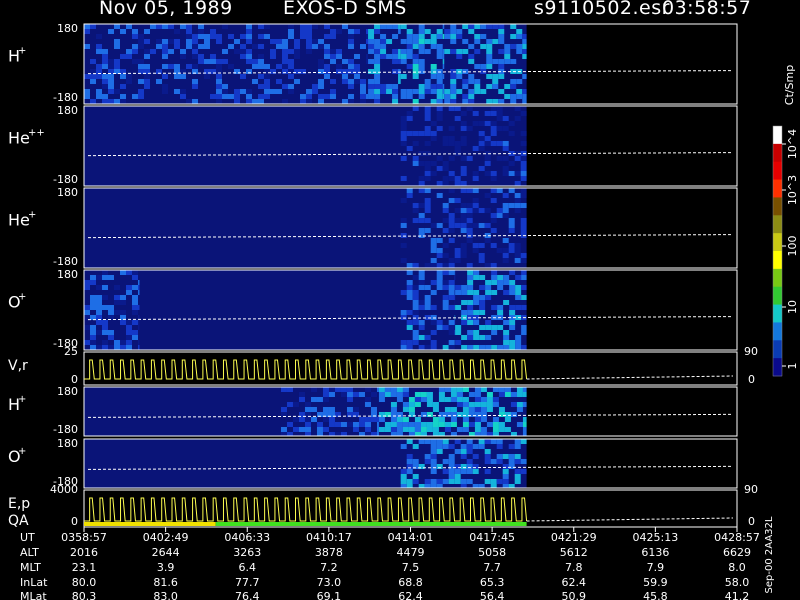 The width and height of the screenshot is (800, 600). I want to click on axis-row-value: 5058, so click(492, 552).